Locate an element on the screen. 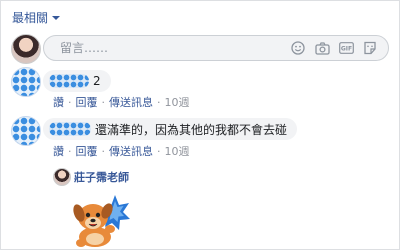 This screenshot has width=400, height=250. camera-icon is located at coordinates (322, 48).